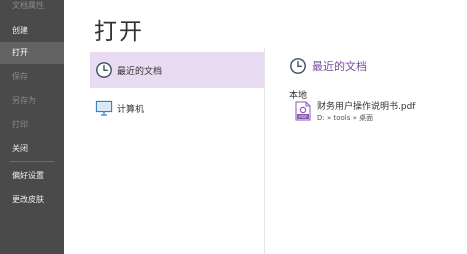 Image resolution: width=467 pixels, height=254 pixels. Describe the element at coordinates (32, 149) in the screenshot. I see `sidebar-item-close: 关闭` at that location.